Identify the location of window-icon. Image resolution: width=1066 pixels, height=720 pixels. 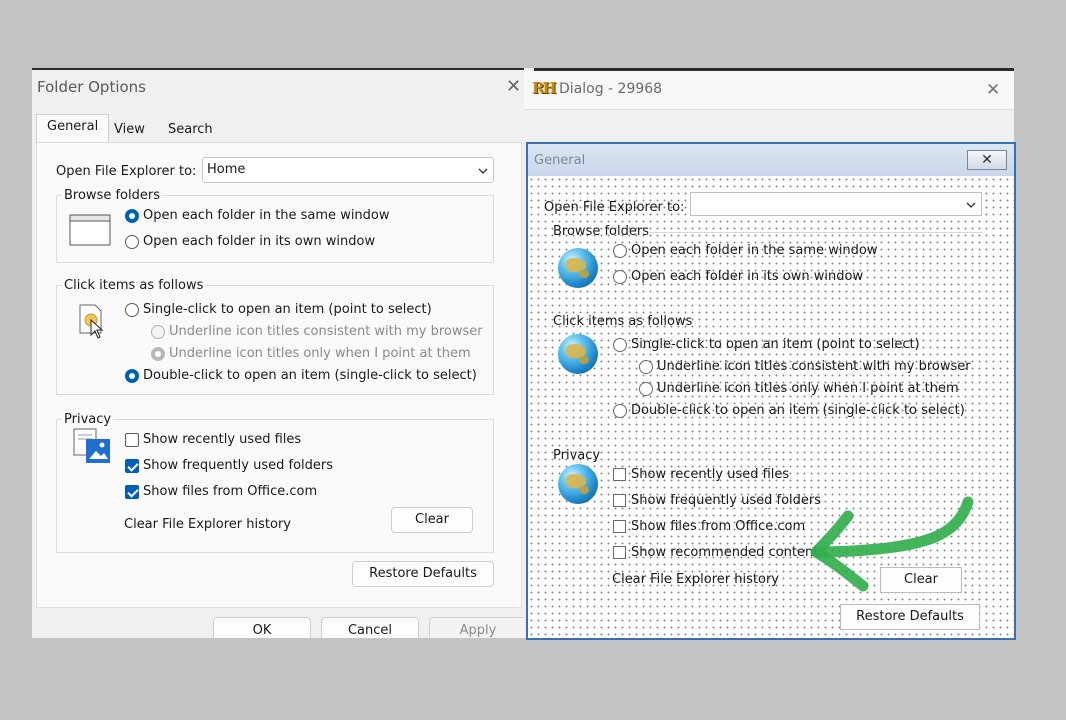
(90, 230).